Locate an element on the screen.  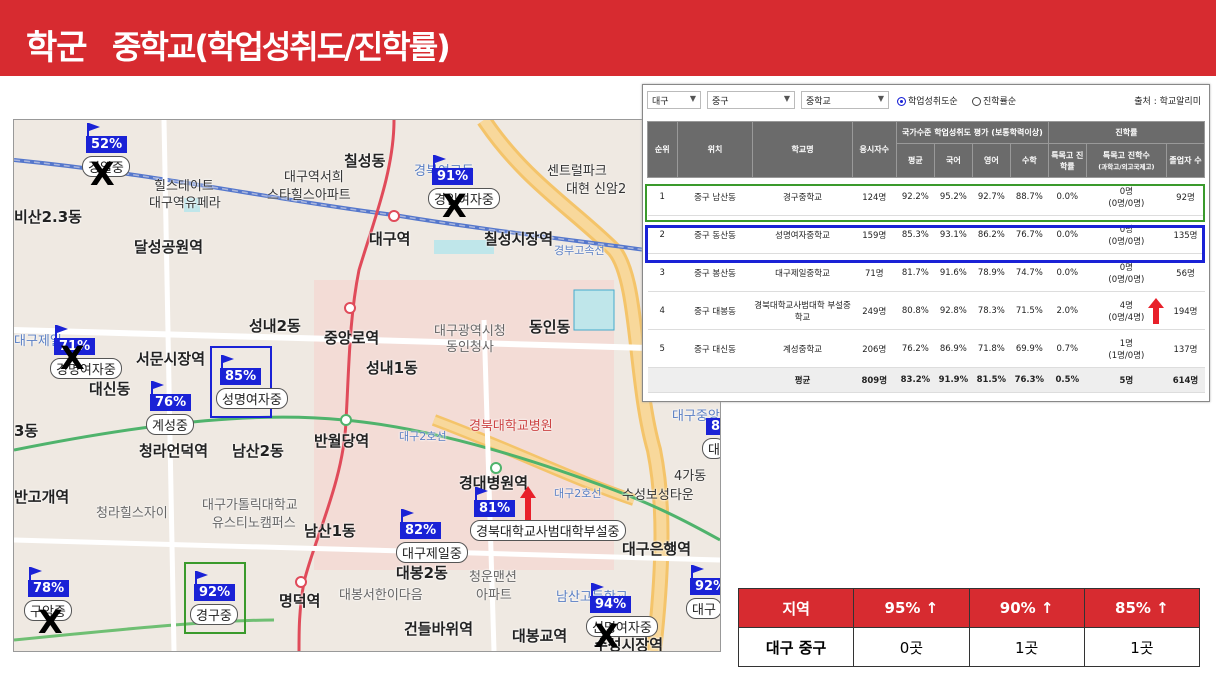
col-school: 학교명 is located at coordinates (802, 149).